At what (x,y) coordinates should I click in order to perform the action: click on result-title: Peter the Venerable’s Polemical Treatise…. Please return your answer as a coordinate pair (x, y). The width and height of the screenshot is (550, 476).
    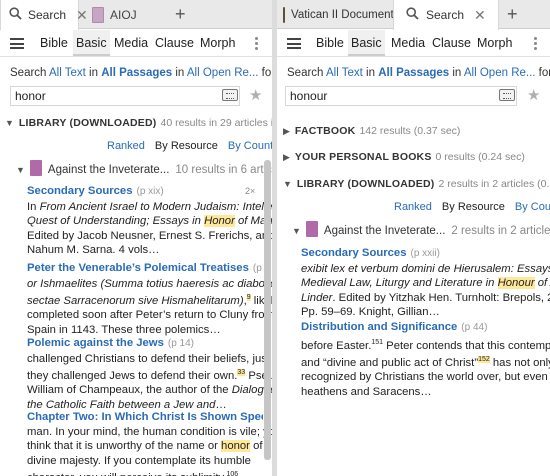
    Looking at the image, I should click on (138, 268).